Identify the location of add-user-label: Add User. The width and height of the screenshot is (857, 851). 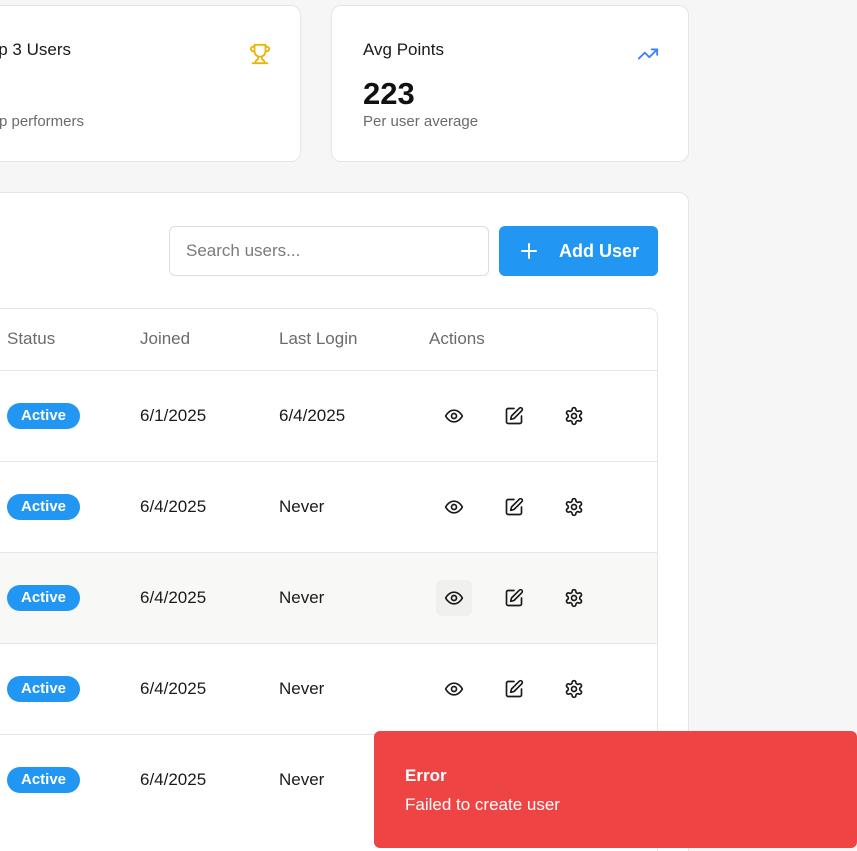
(599, 250).